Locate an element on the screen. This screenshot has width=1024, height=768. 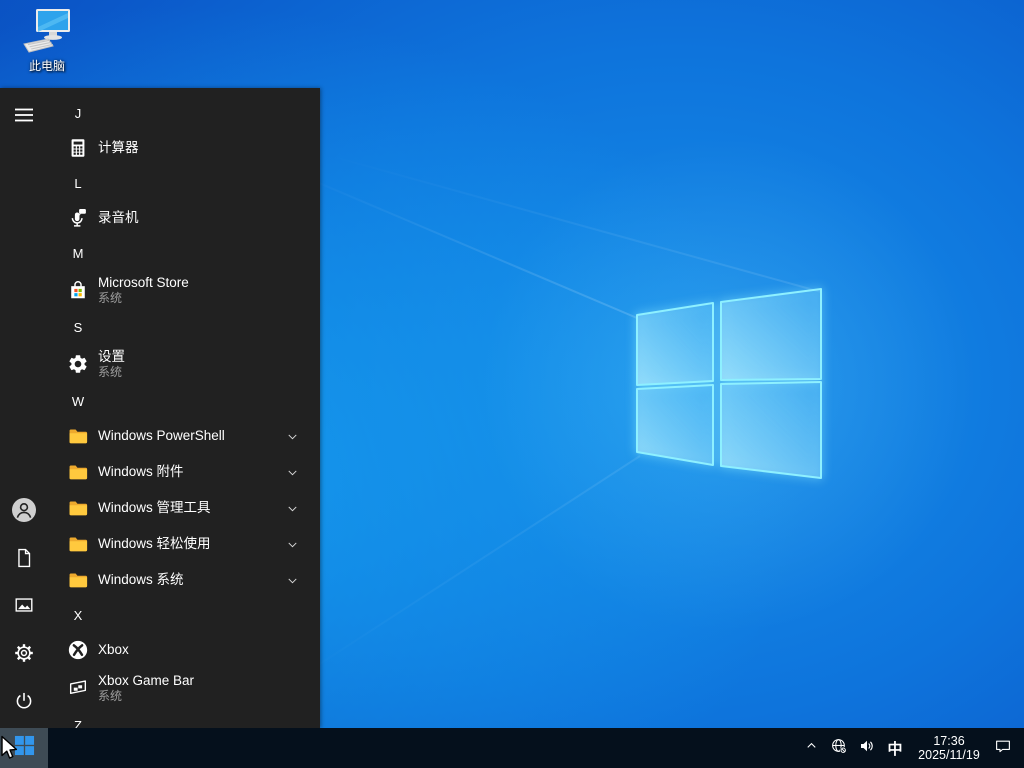
voice-recorder-icon is located at coordinates (78, 218).